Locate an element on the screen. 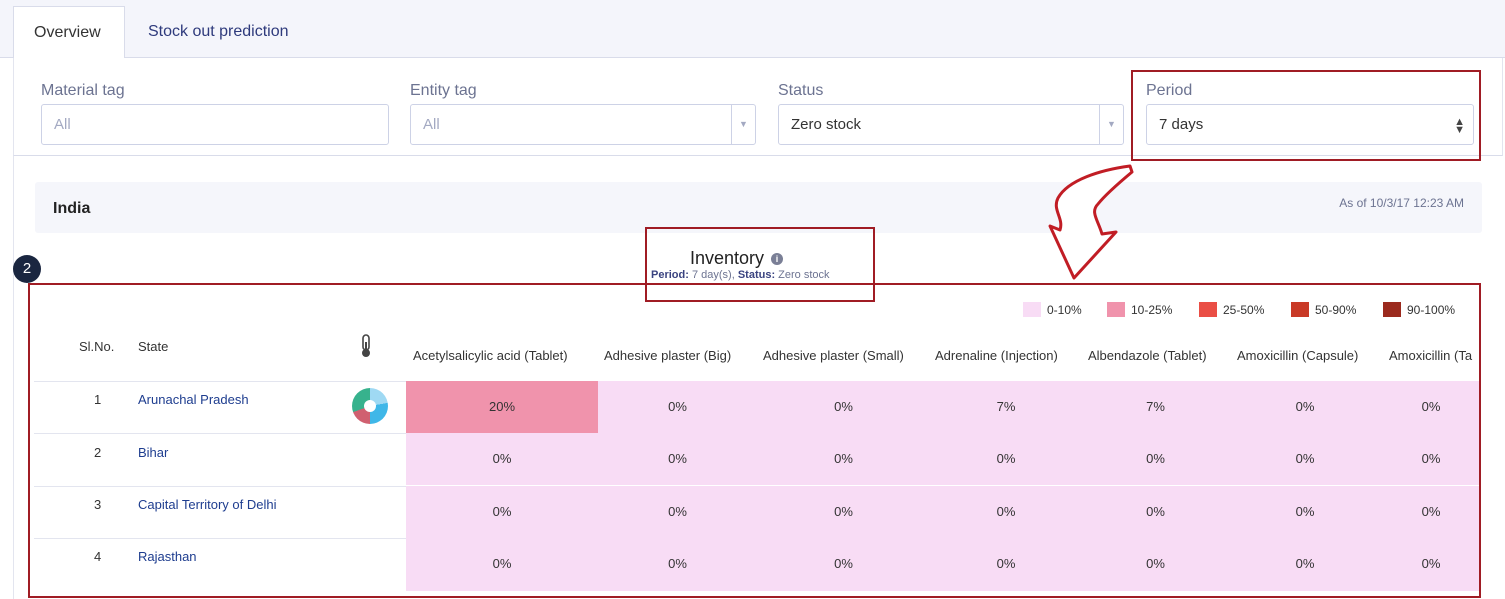 The width and height of the screenshot is (1505, 599). status-value: Zero stock is located at coordinates (826, 124).